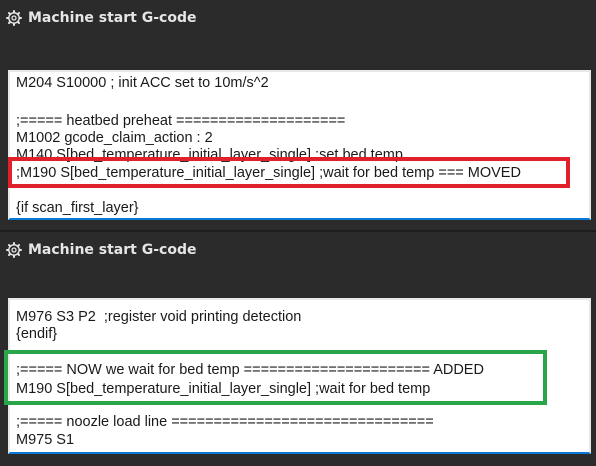 The image size is (596, 466). What do you see at coordinates (45, 440) in the screenshot?
I see `code-line: M975 S1` at bounding box center [45, 440].